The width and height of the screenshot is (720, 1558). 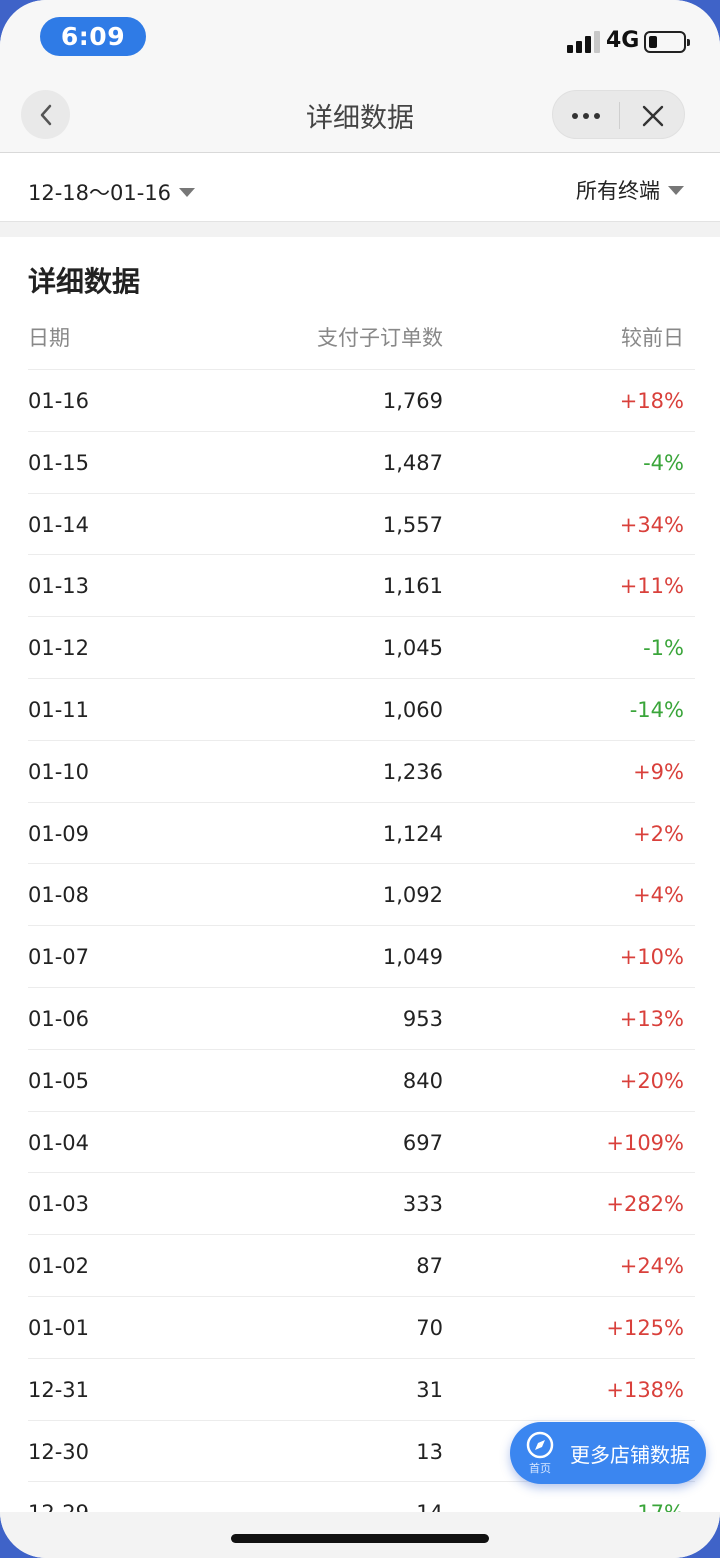 What do you see at coordinates (361, 461) in the screenshot?
I see `table-row: 01-15 1,487 -4%` at bounding box center [361, 461].